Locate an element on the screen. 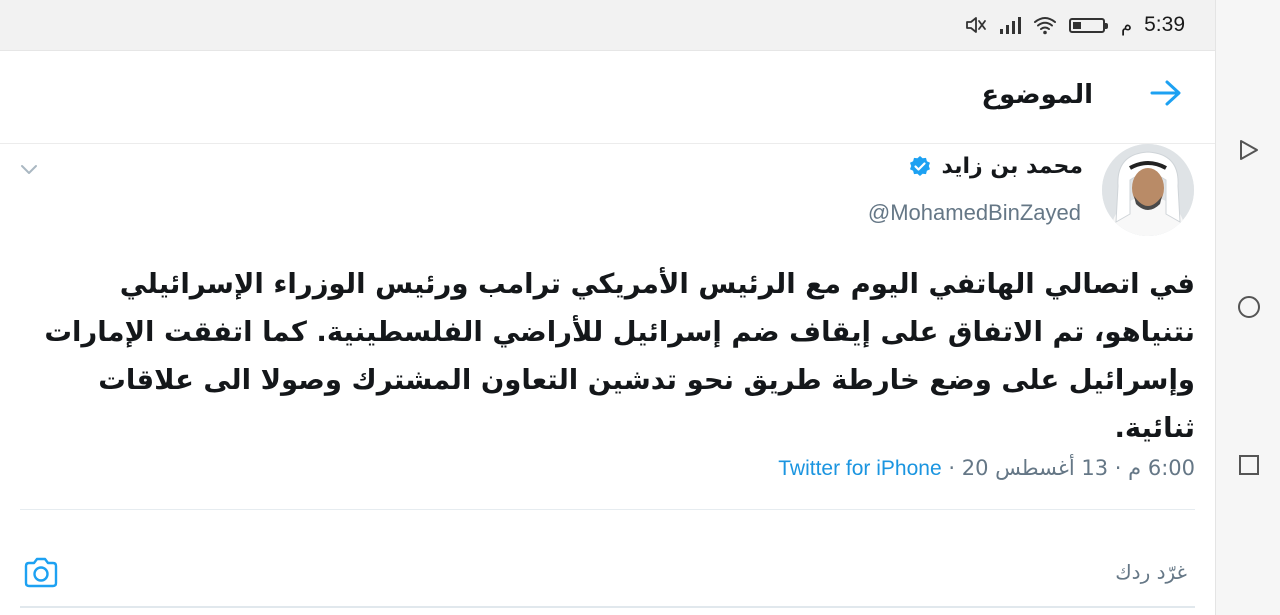  tweet-date: 13 أغسطس 20 is located at coordinates (1035, 468).